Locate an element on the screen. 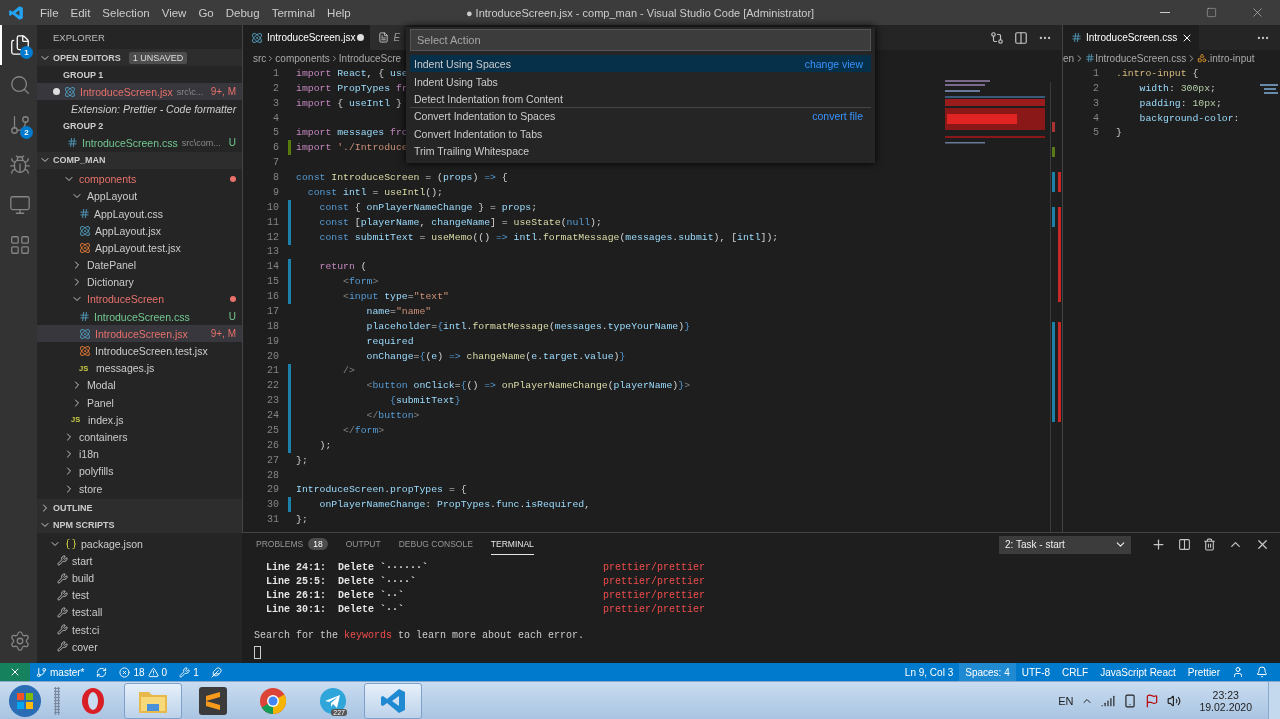  breadcrumb: src is located at coordinates (260, 58).